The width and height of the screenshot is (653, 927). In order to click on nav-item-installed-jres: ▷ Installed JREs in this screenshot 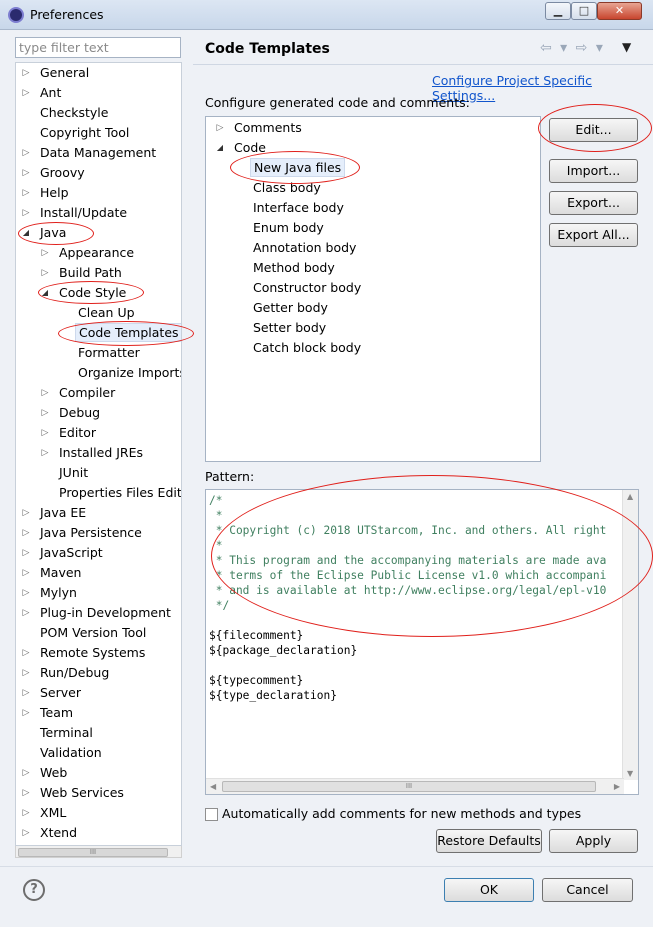, I will do `click(98, 453)`.